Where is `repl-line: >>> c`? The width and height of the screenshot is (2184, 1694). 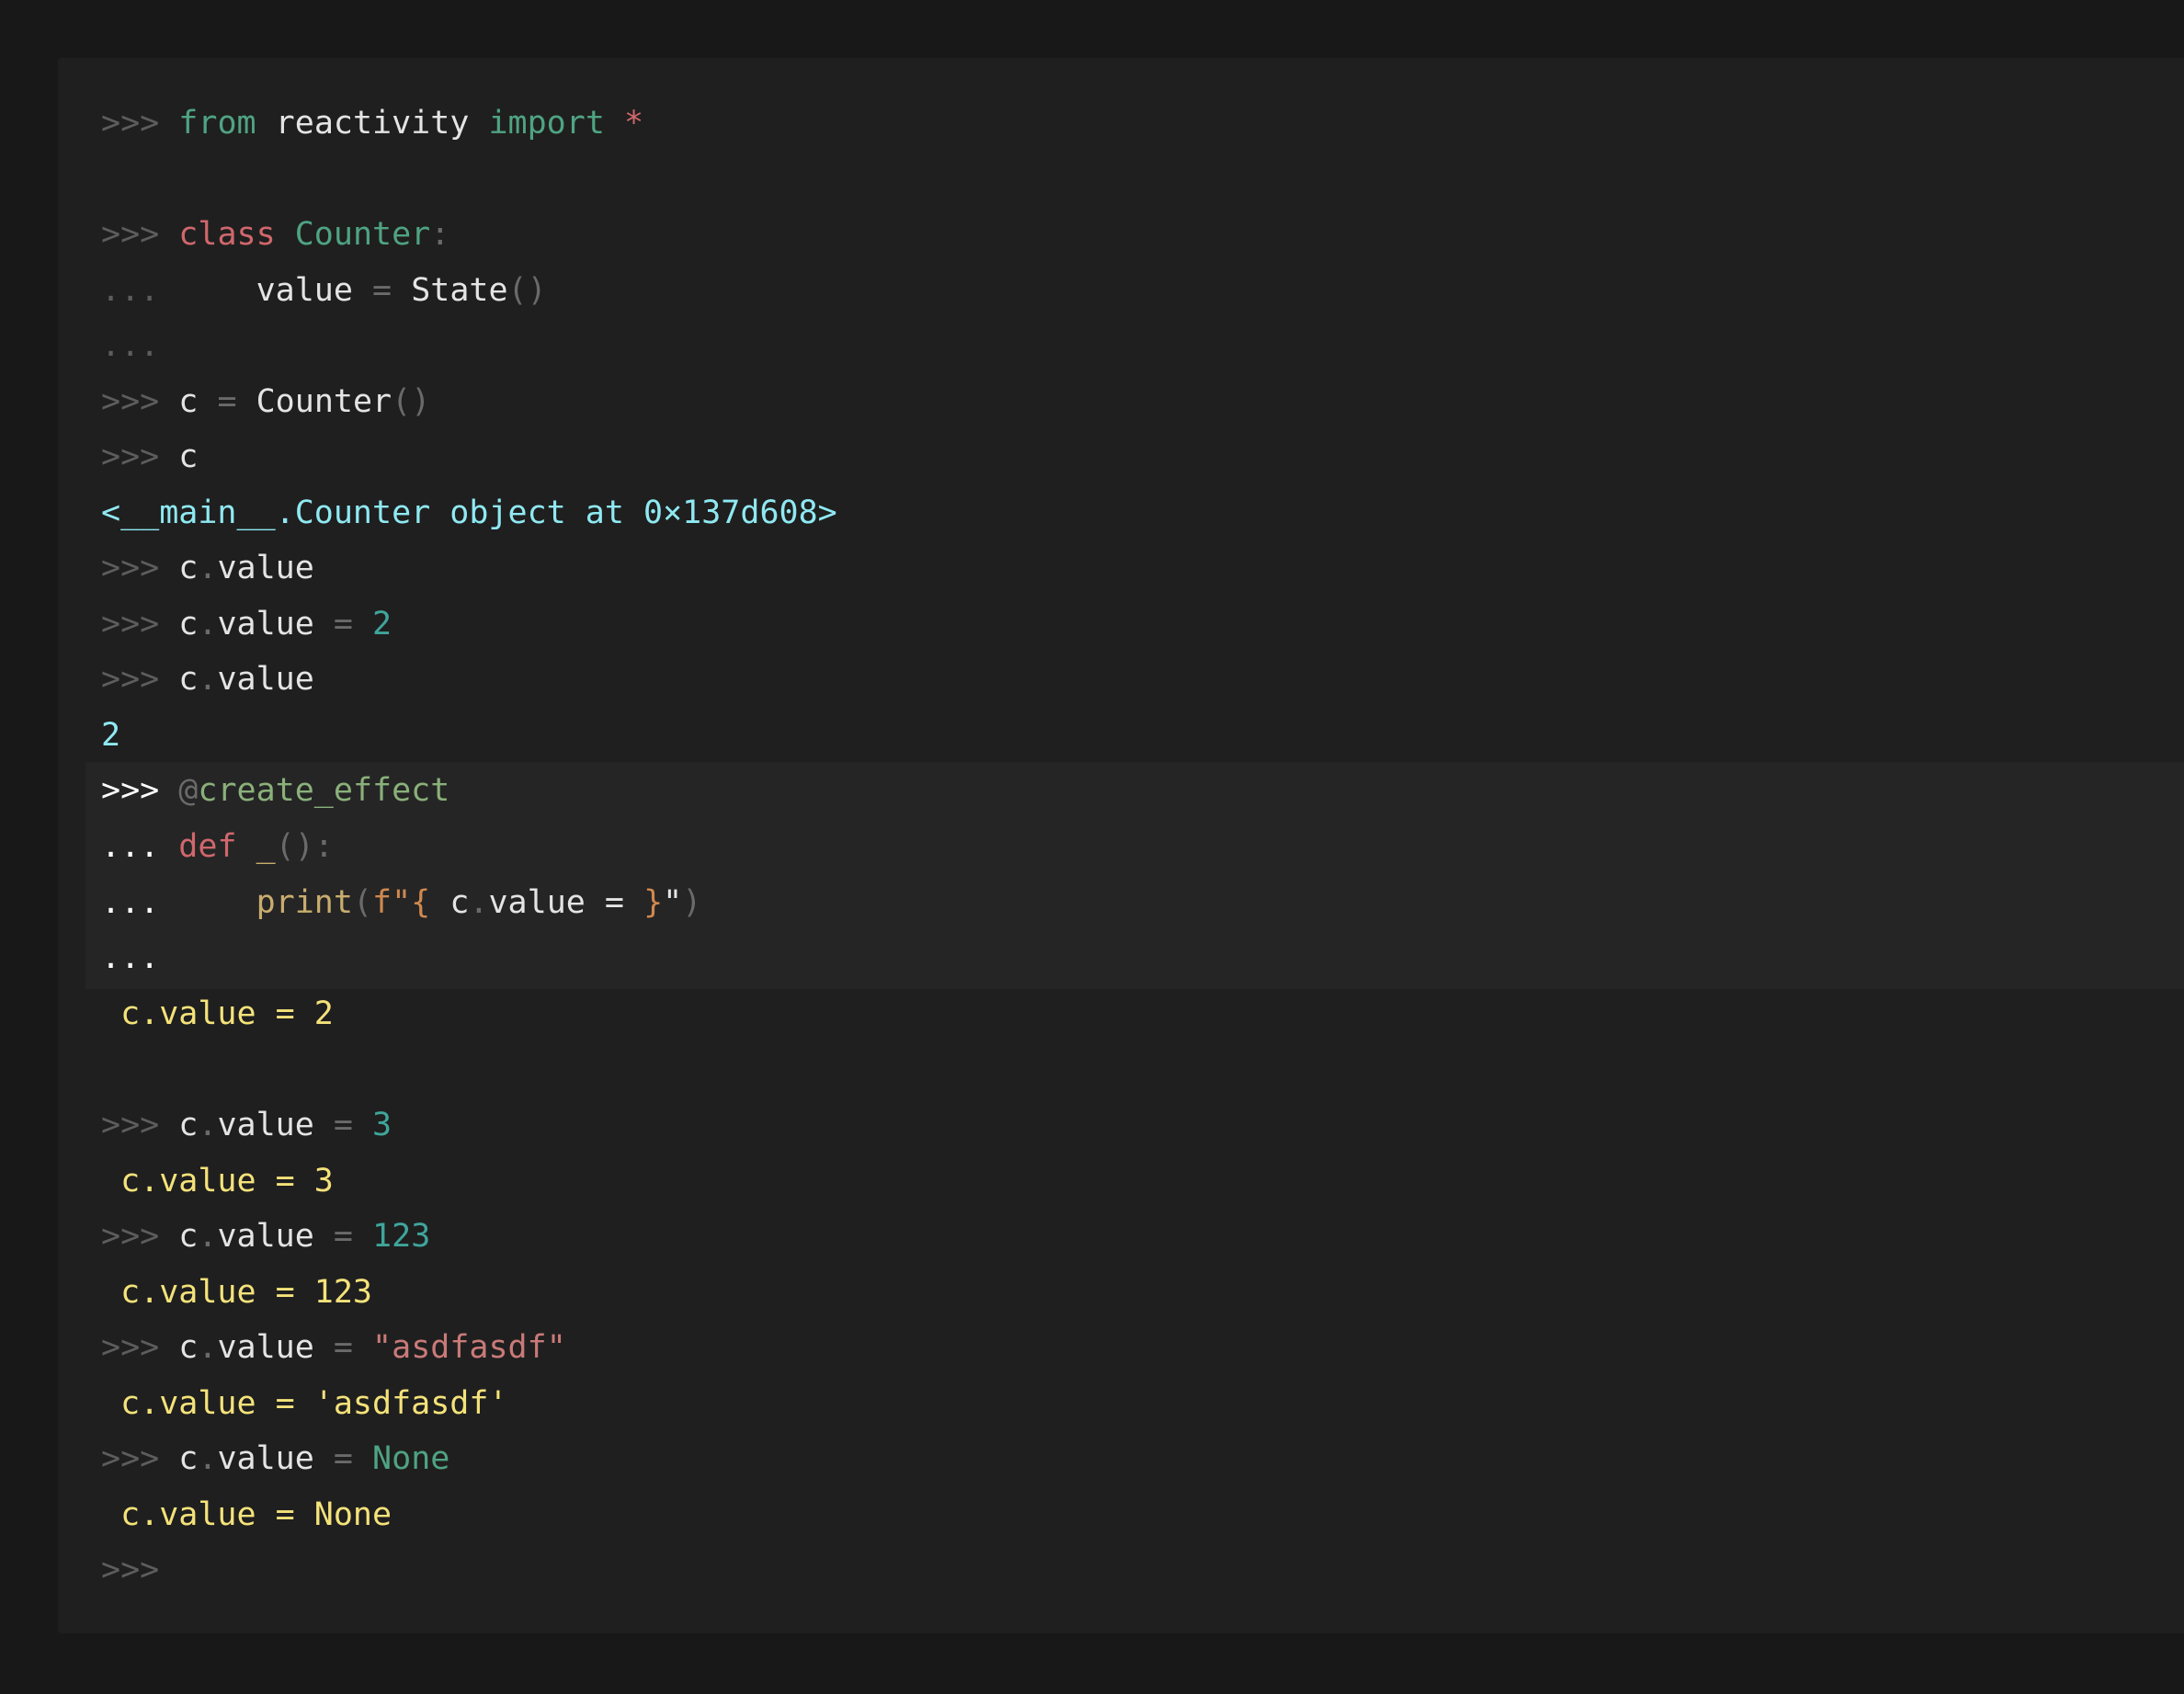
repl-line: >>> c is located at coordinates (149, 456).